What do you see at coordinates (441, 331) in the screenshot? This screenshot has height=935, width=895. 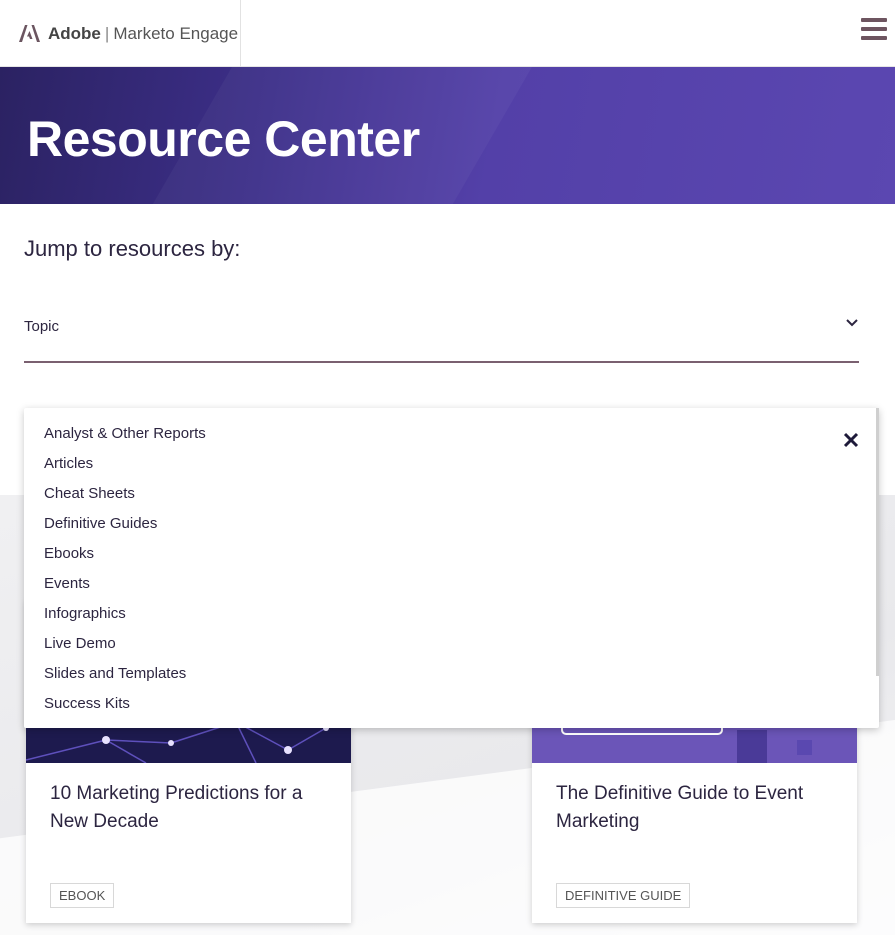 I see `topic-select: Topic` at bounding box center [441, 331].